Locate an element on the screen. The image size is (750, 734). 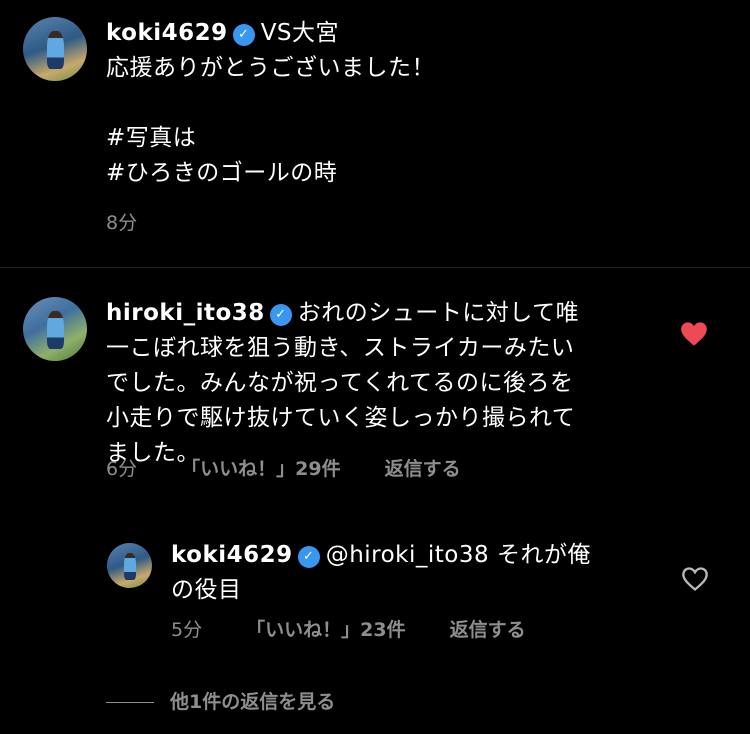
reply-text: koki4629 ✓ @hiroki_ito38 それが俺 の役目 is located at coordinates (411, 573).